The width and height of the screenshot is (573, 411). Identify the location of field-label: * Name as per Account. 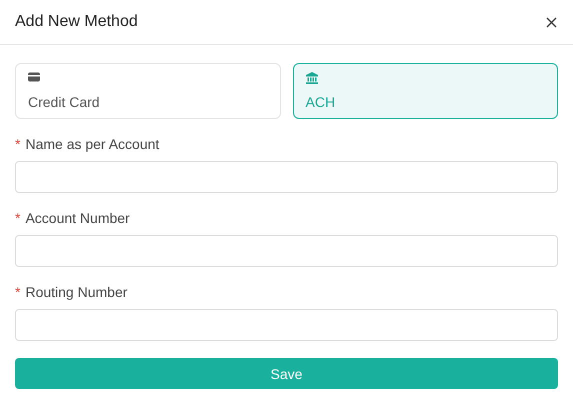
(87, 144).